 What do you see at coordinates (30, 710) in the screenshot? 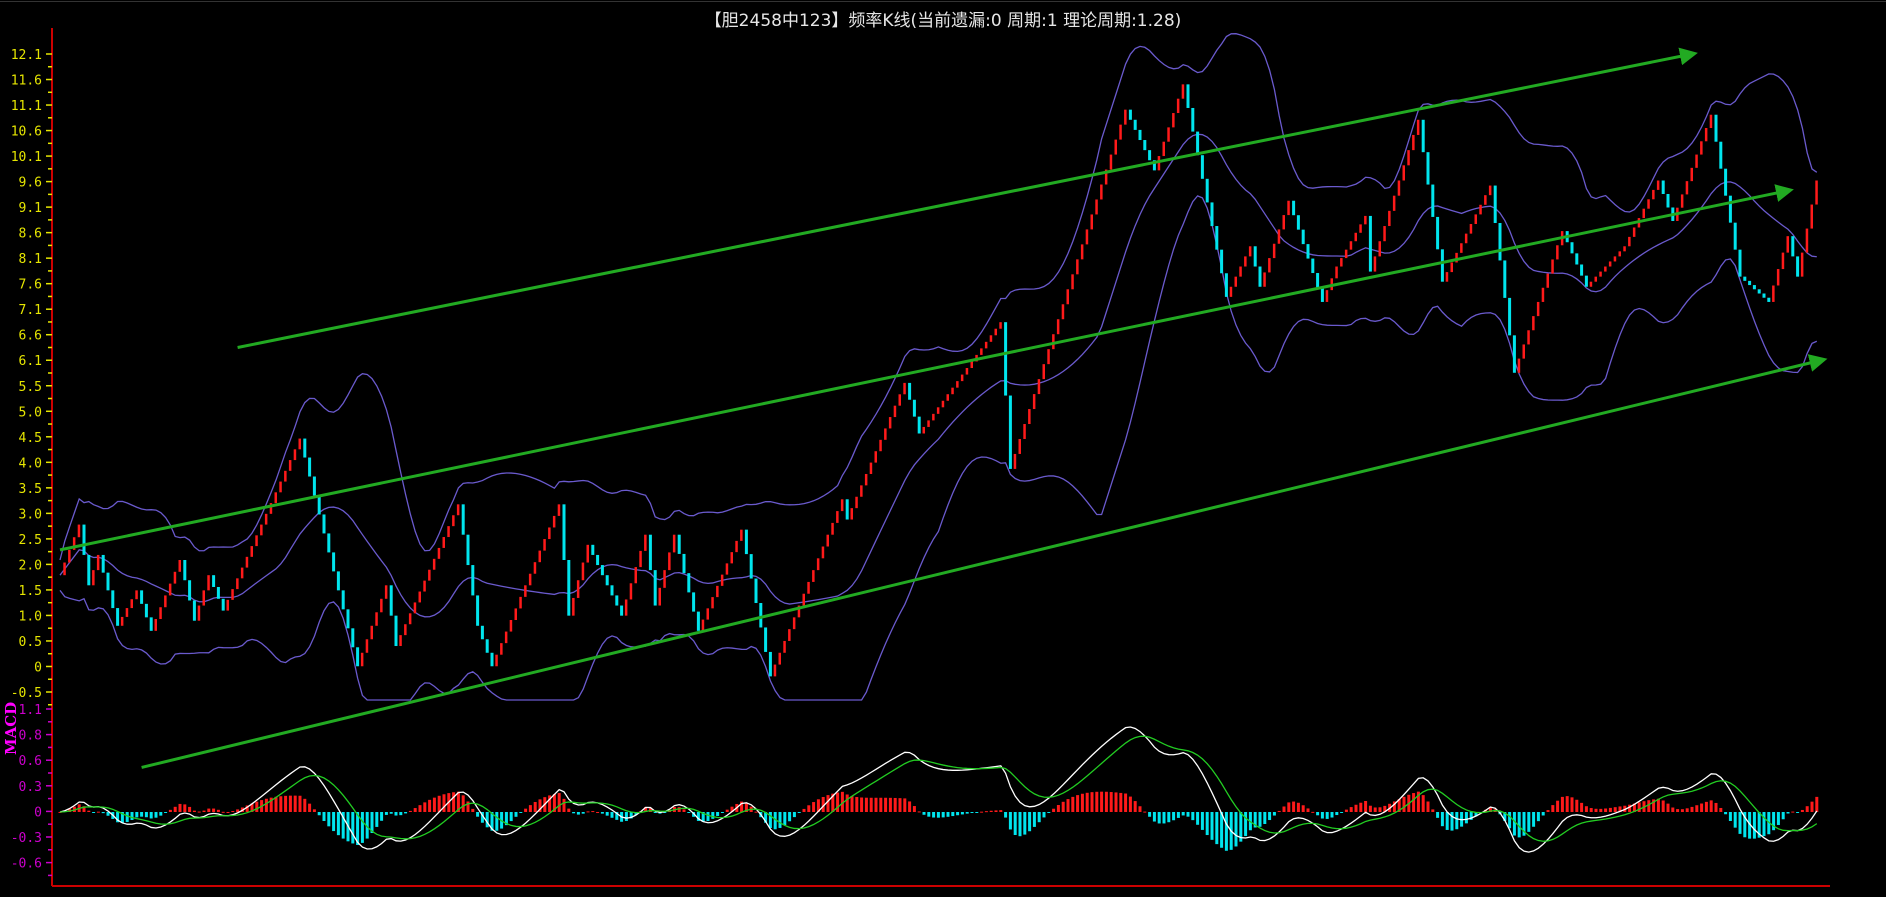
I see `macd-tick-label: 1.1` at bounding box center [30, 710].